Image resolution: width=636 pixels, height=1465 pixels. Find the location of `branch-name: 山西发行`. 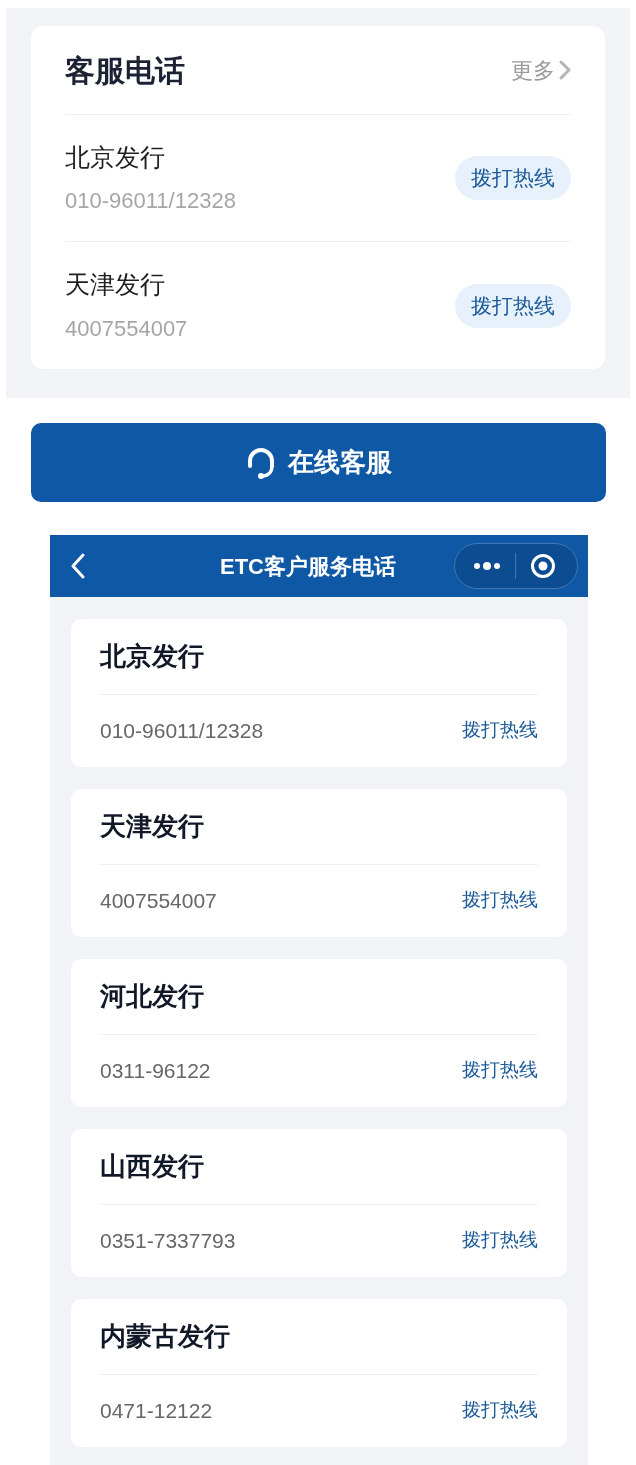

branch-name: 山西发行 is located at coordinates (152, 1166).